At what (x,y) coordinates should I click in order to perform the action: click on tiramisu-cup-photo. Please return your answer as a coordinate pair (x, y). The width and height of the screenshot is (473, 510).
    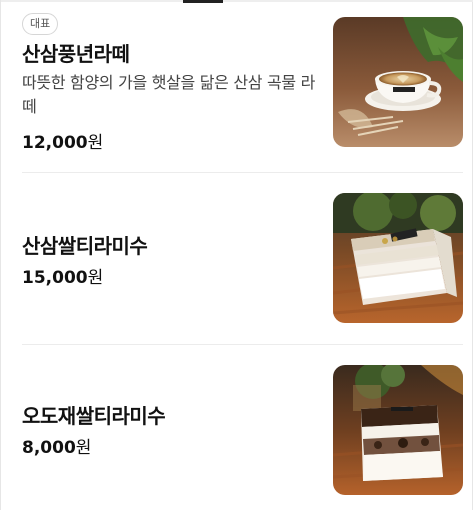
    Looking at the image, I should click on (398, 430).